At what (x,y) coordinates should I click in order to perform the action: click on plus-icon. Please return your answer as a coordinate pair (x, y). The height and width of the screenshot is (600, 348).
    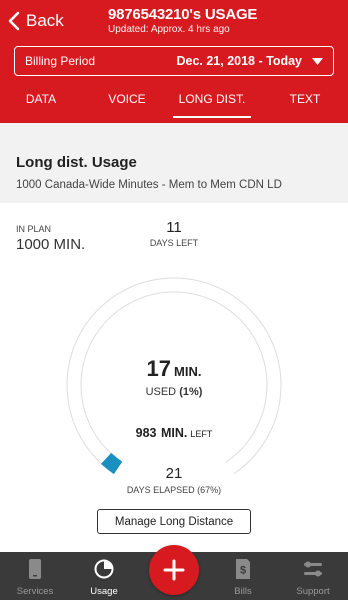
    Looking at the image, I should click on (174, 570).